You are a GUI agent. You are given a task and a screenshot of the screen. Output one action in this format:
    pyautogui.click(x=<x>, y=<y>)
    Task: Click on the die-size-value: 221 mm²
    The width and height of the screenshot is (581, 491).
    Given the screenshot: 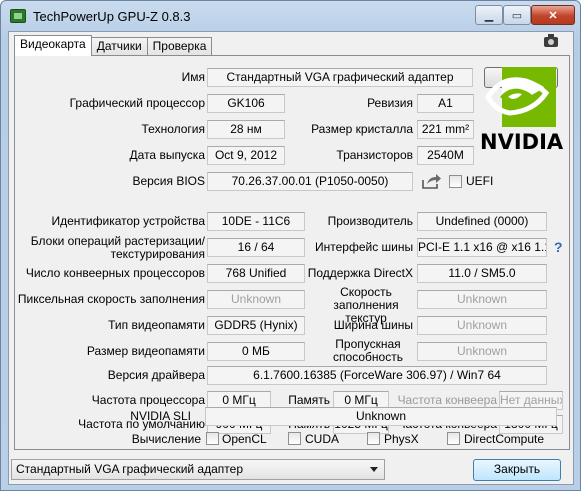 What is the action you would take?
    pyautogui.click(x=445, y=129)
    